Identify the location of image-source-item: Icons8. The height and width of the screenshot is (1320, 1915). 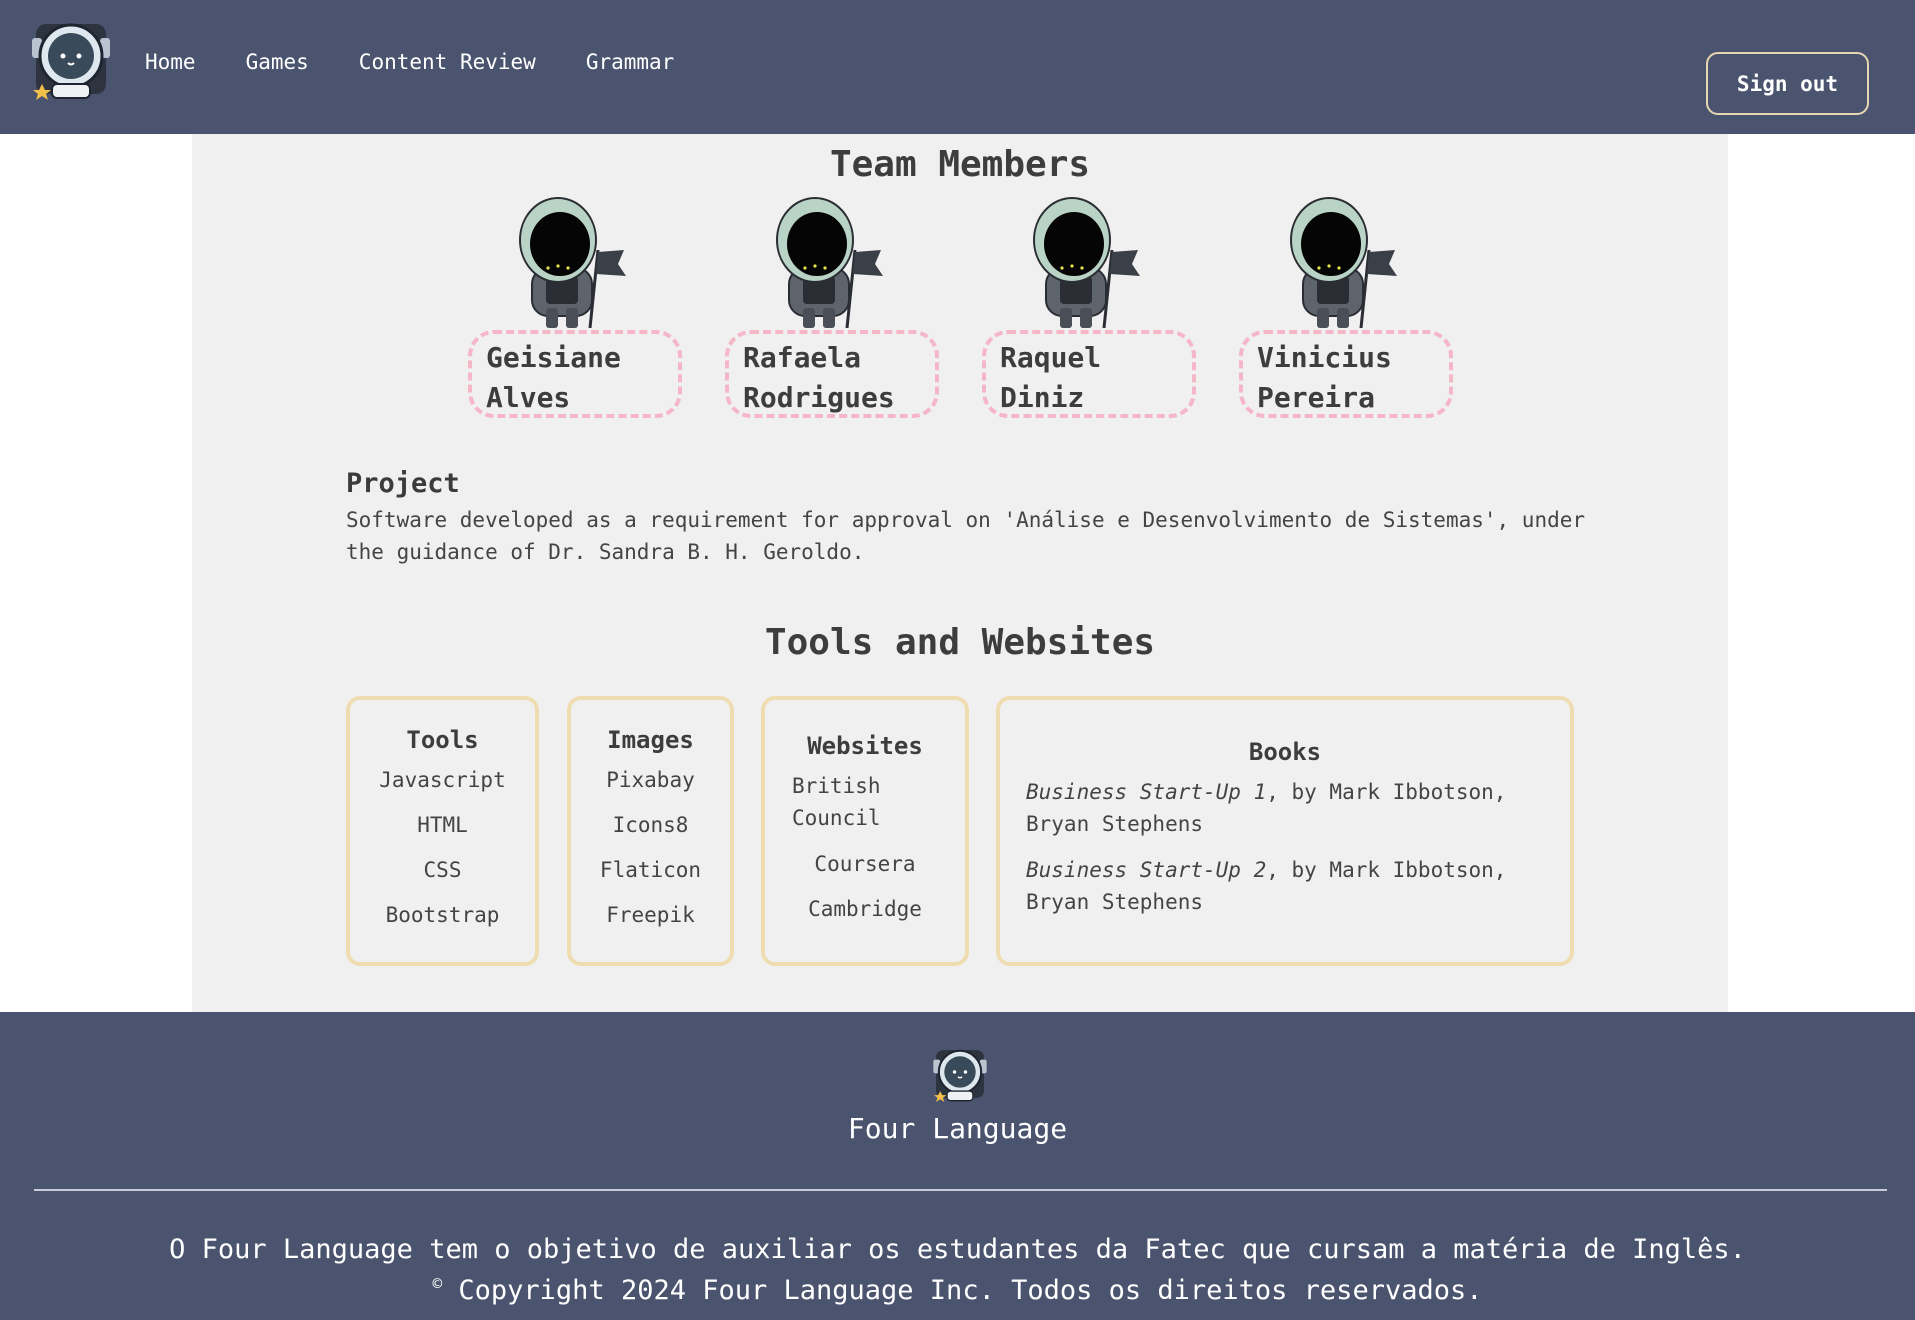
(650, 825).